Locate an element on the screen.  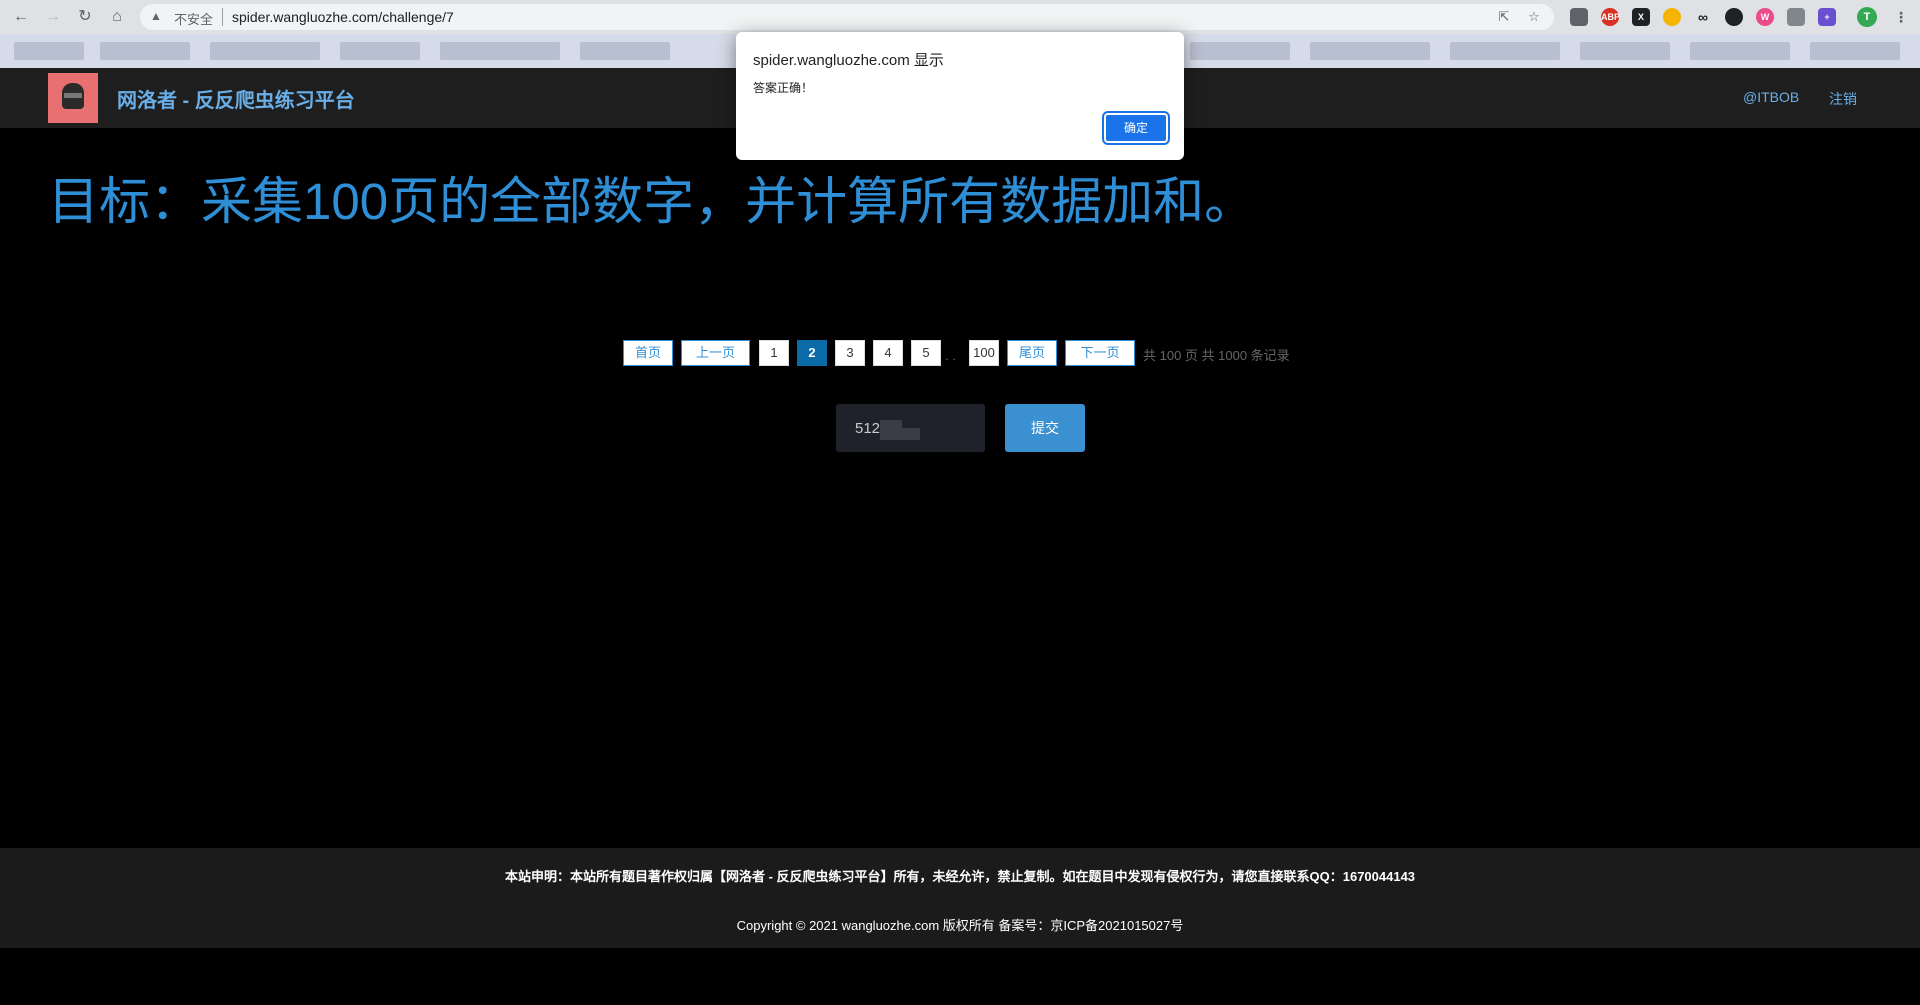
pagination-ellipsis: . . is located at coordinates (950, 355).